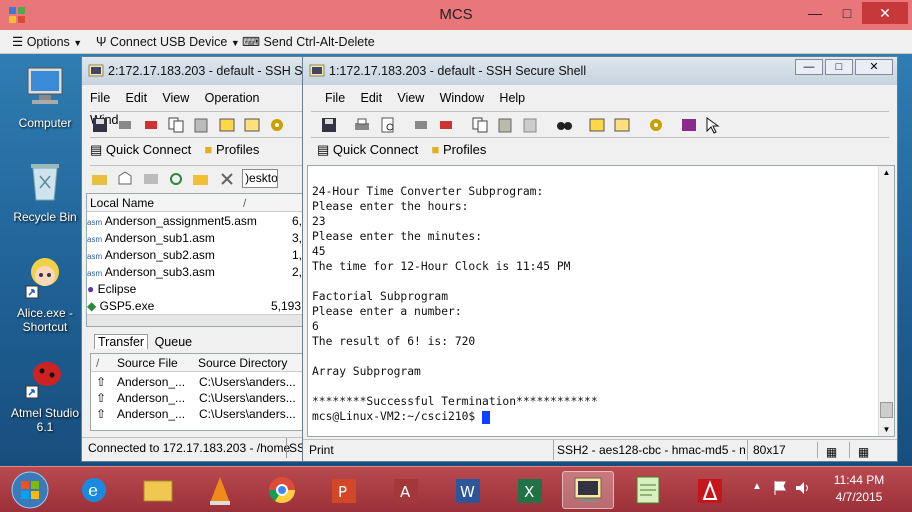  What do you see at coordinates (885, 13) in the screenshot?
I see `close-button: ✕` at bounding box center [885, 13].